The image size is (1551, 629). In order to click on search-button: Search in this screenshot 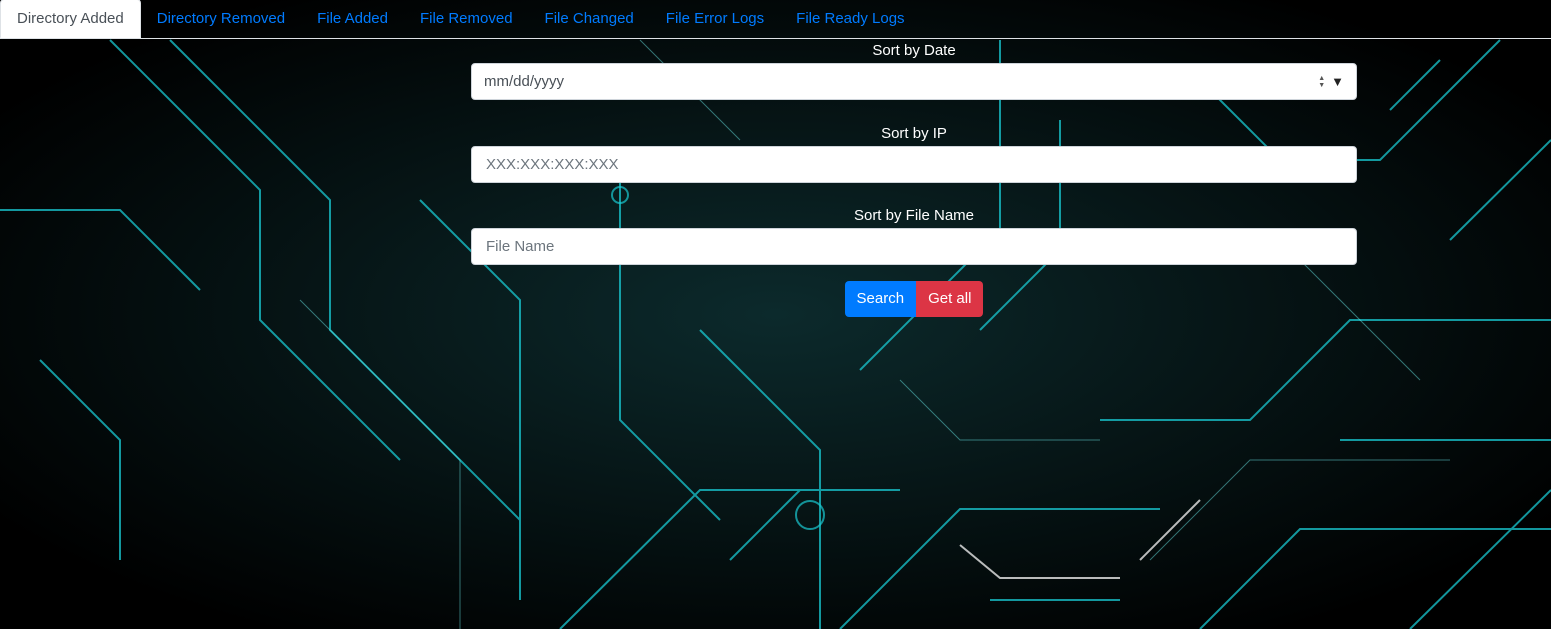, I will do `click(880, 299)`.